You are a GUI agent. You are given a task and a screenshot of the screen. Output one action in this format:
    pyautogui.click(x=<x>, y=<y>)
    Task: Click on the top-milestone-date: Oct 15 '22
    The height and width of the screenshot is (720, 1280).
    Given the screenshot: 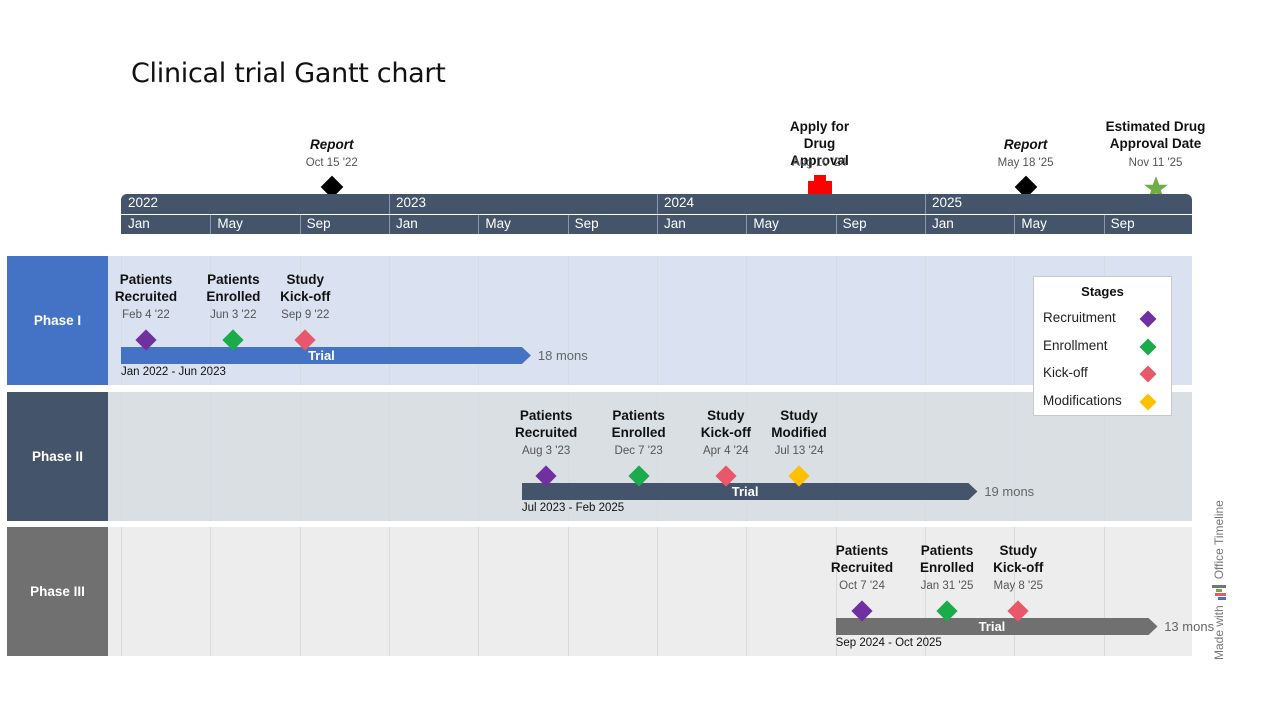 What is the action you would take?
    pyautogui.click(x=331, y=163)
    